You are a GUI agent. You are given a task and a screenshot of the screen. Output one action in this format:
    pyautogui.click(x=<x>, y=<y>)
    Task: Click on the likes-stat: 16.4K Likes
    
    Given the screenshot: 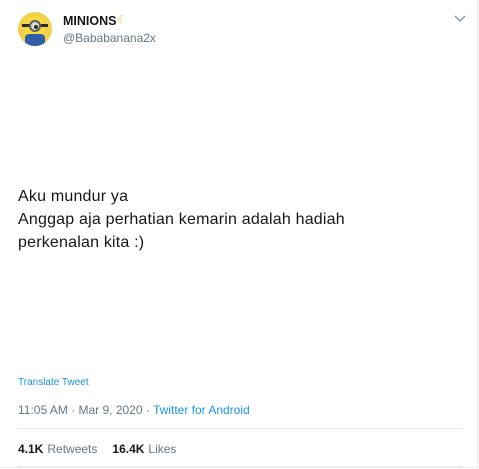 What is the action you would take?
    pyautogui.click(x=144, y=449)
    